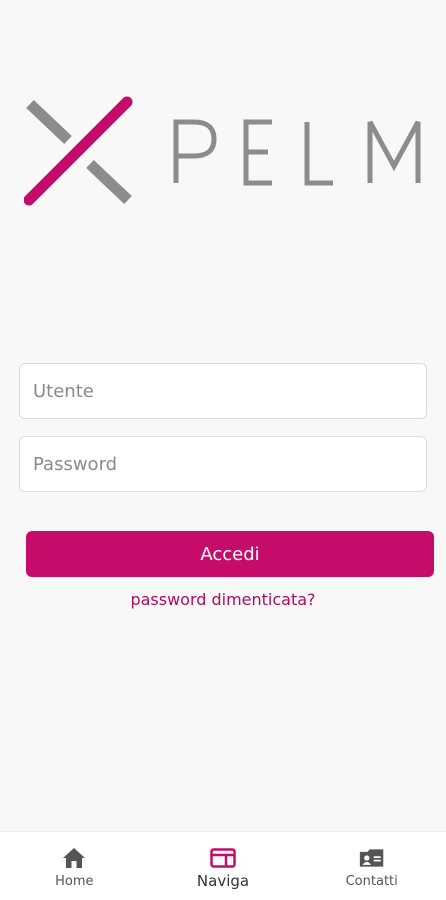 The width and height of the screenshot is (446, 900). What do you see at coordinates (74, 858) in the screenshot?
I see `home-icon` at bounding box center [74, 858].